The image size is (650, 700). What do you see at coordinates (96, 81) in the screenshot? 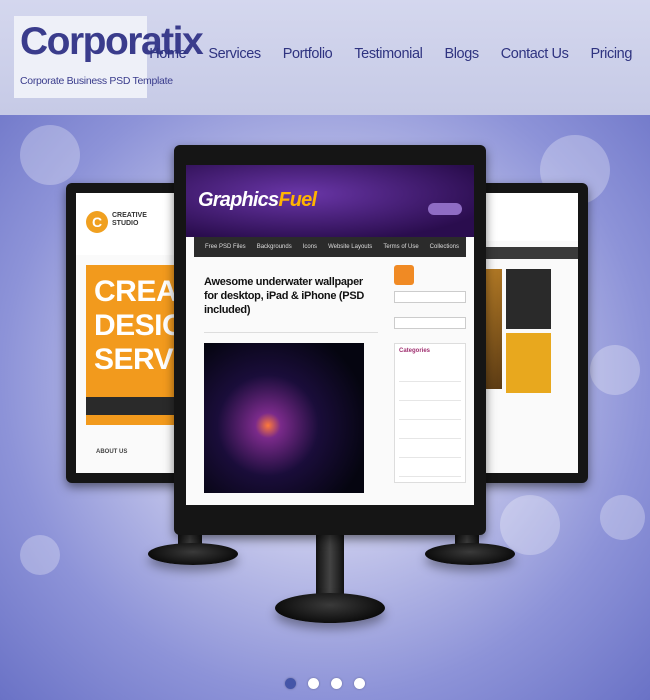
I see `logo-subtitle: Corporate Business PSD Template` at bounding box center [96, 81].